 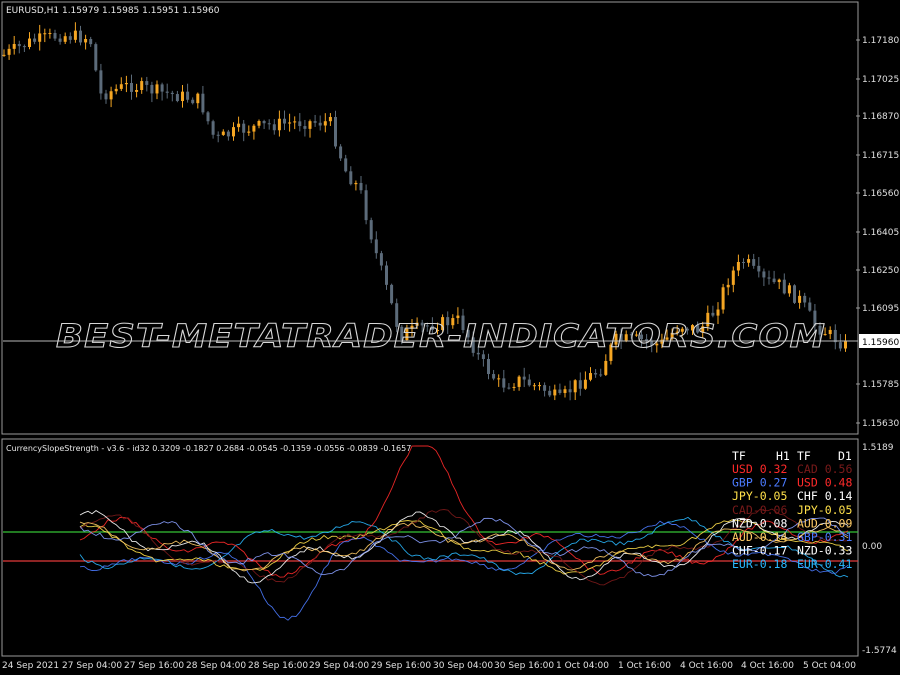 What do you see at coordinates (880, 194) in the screenshot?
I see `price-tick: 1.16560` at bounding box center [880, 194].